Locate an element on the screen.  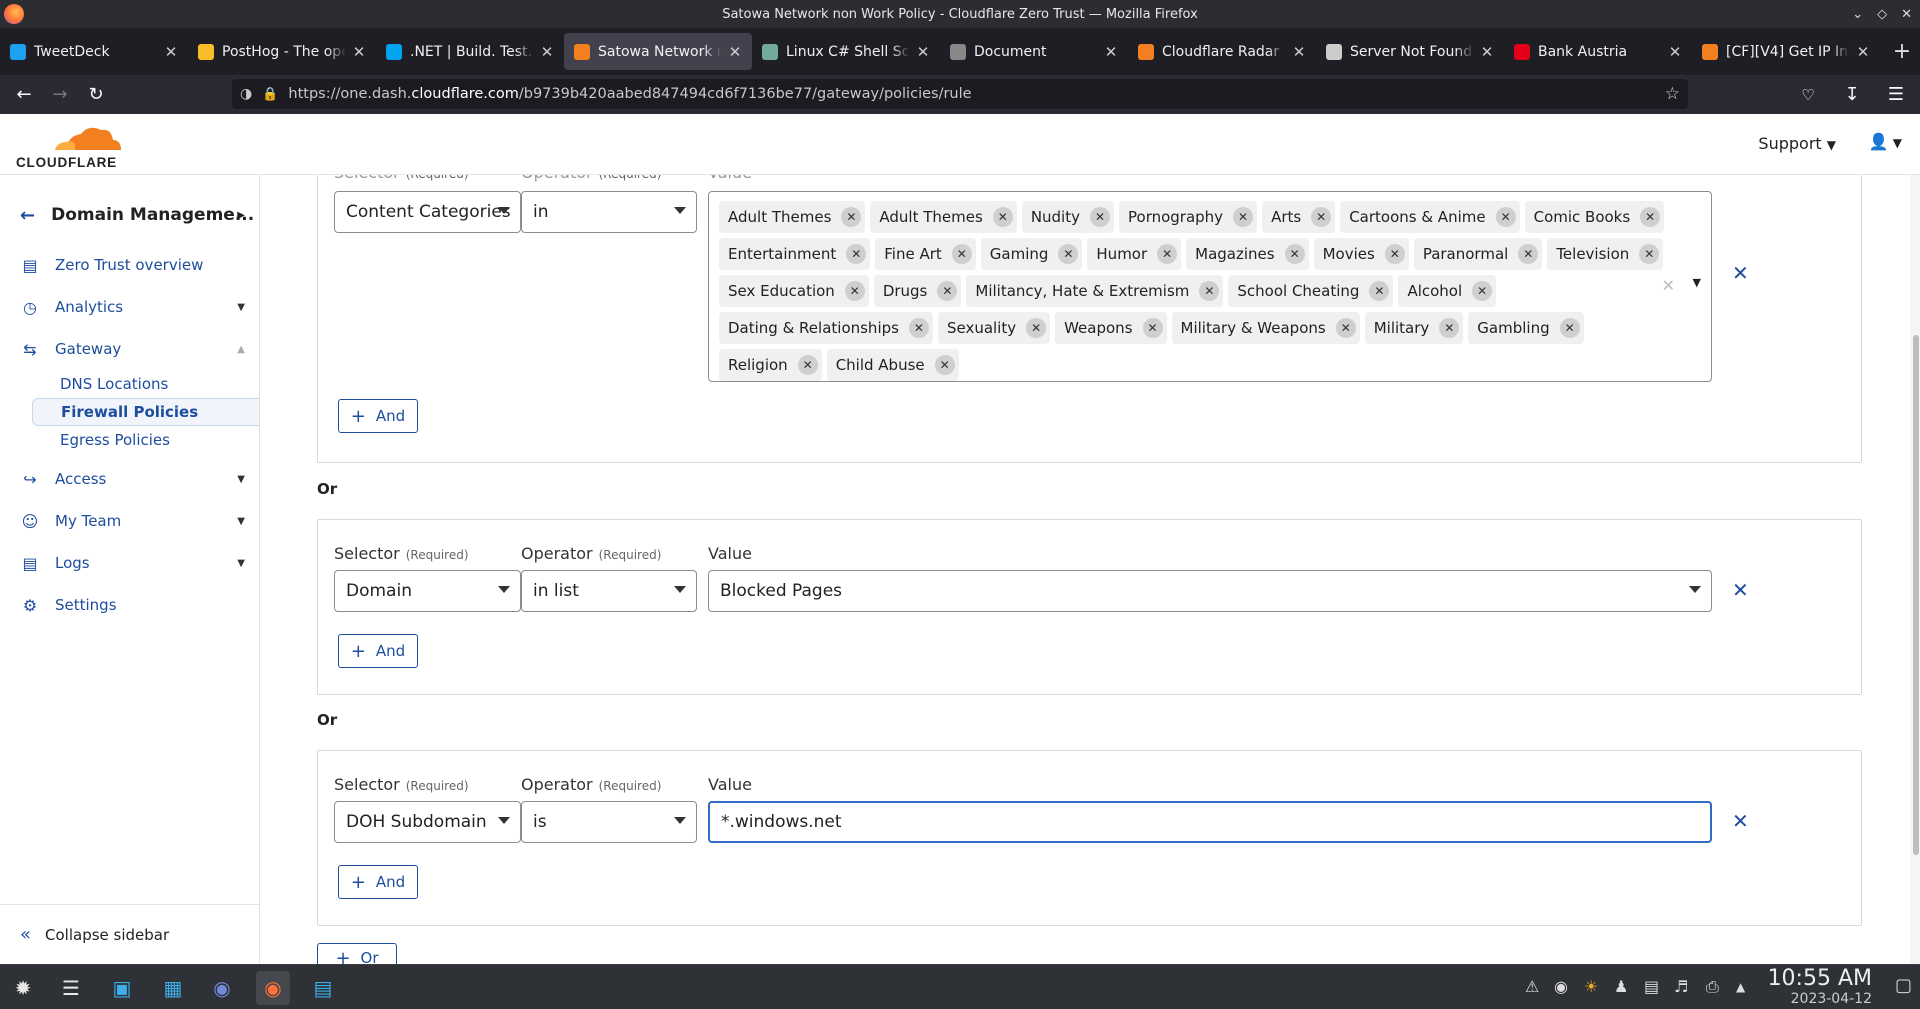
tracking-protection-icon: ◑ is located at coordinates (246, 94).